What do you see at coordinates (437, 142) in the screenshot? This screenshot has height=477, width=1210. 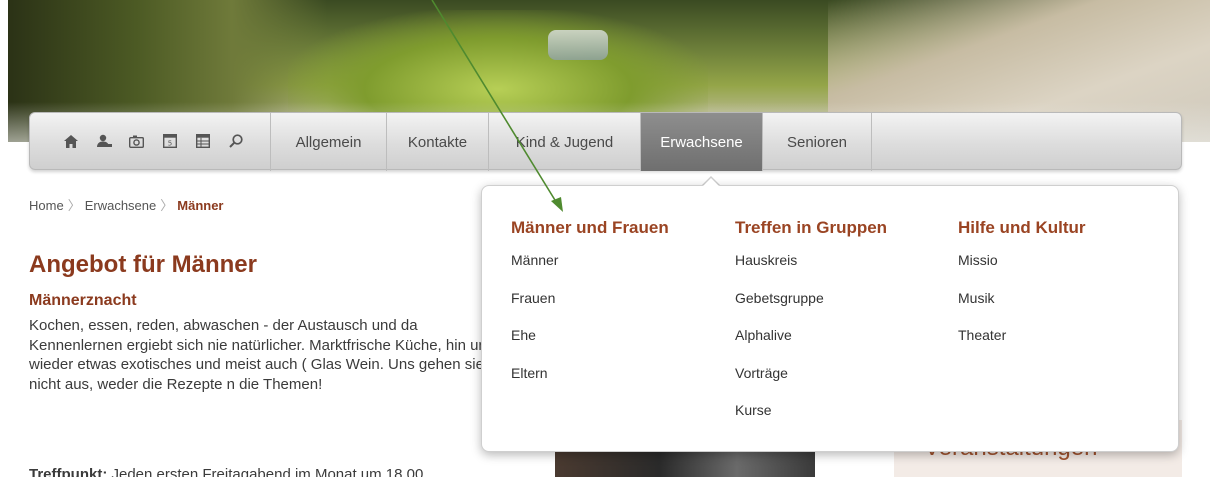 I see `nav-item-kontakte: Kontakte` at bounding box center [437, 142].